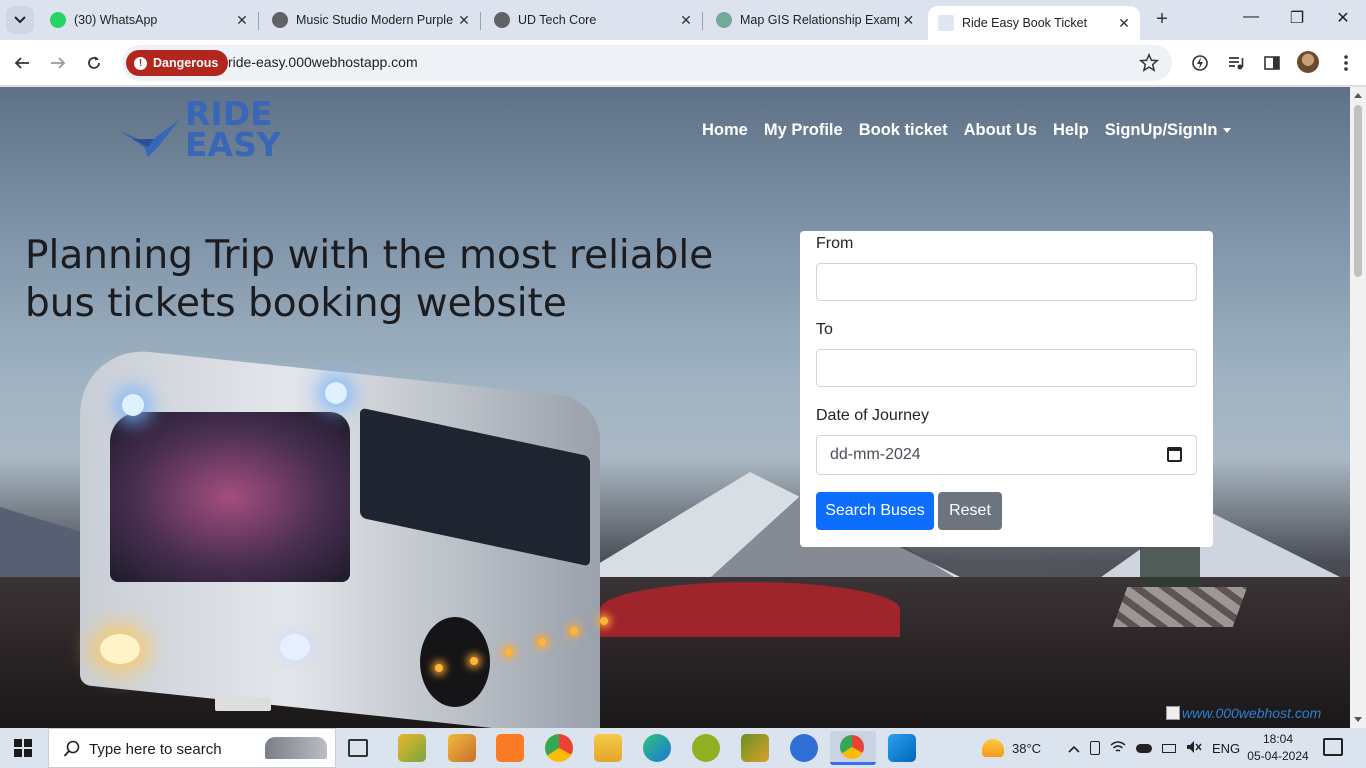 The height and width of the screenshot is (768, 1366). I want to click on reset-button: Reset, so click(970, 511).